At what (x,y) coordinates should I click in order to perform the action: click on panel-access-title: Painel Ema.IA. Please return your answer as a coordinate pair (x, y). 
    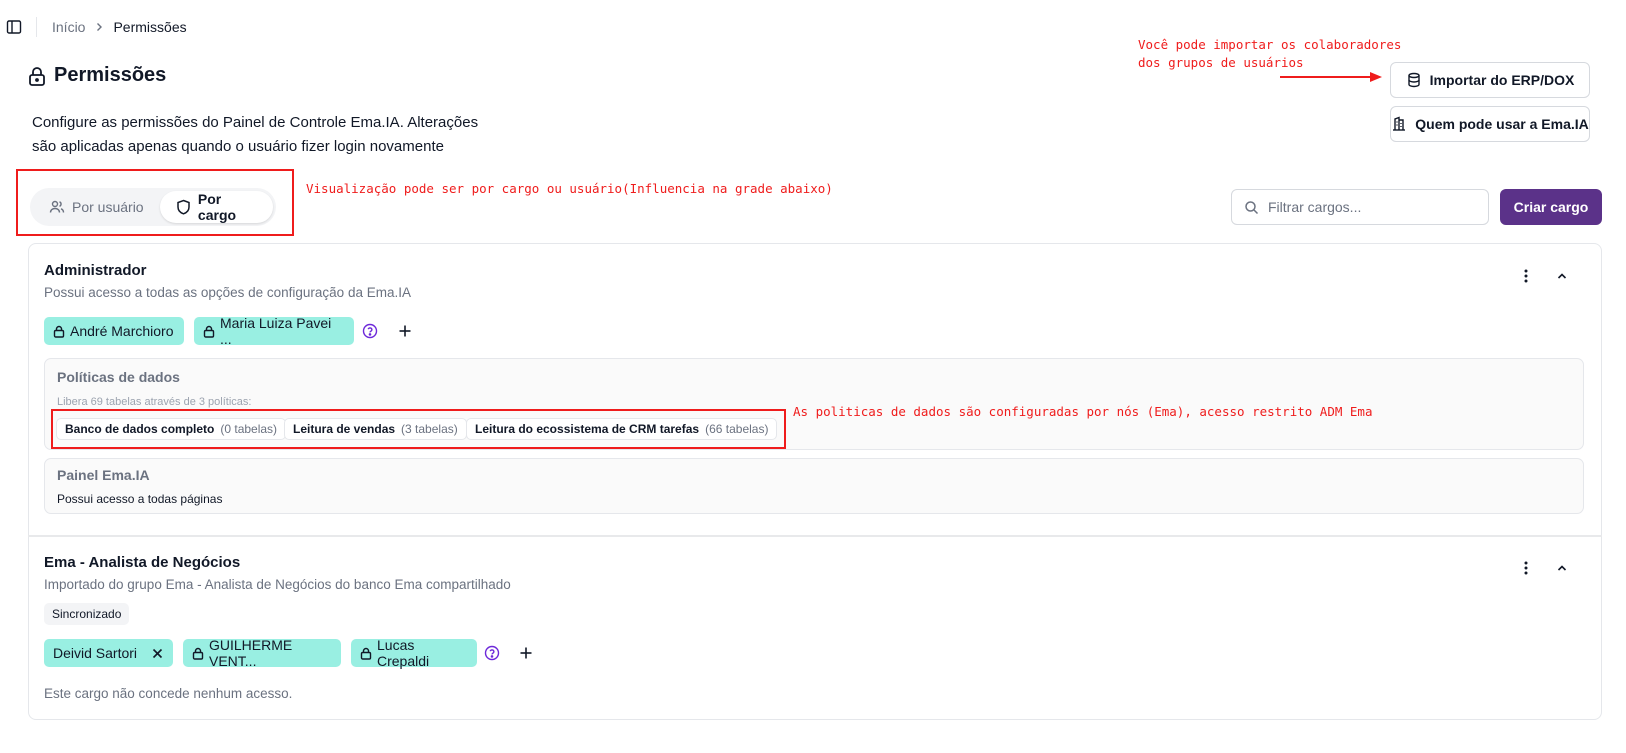
    Looking at the image, I should click on (103, 475).